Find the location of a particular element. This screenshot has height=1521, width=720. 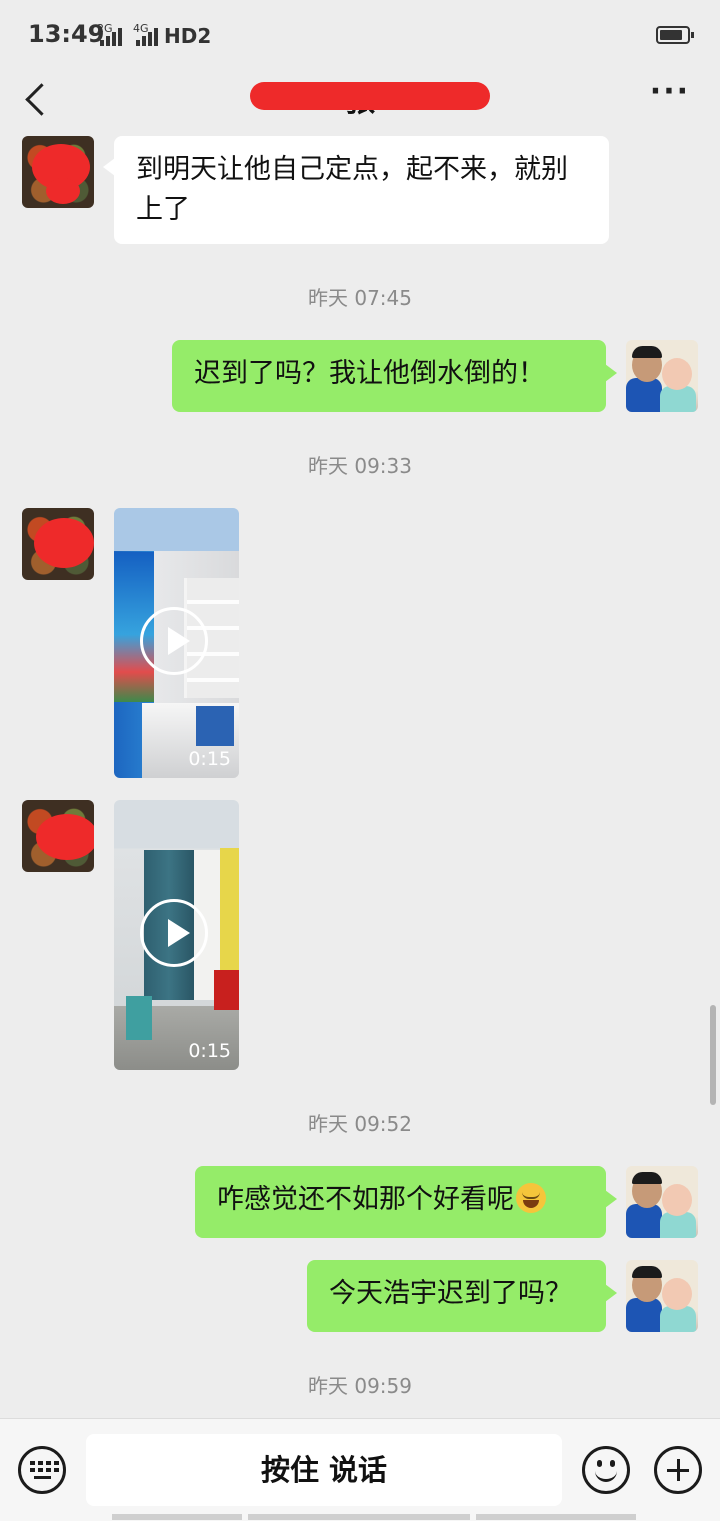

input-bar: 按住 说话 is located at coordinates (360, 1469).